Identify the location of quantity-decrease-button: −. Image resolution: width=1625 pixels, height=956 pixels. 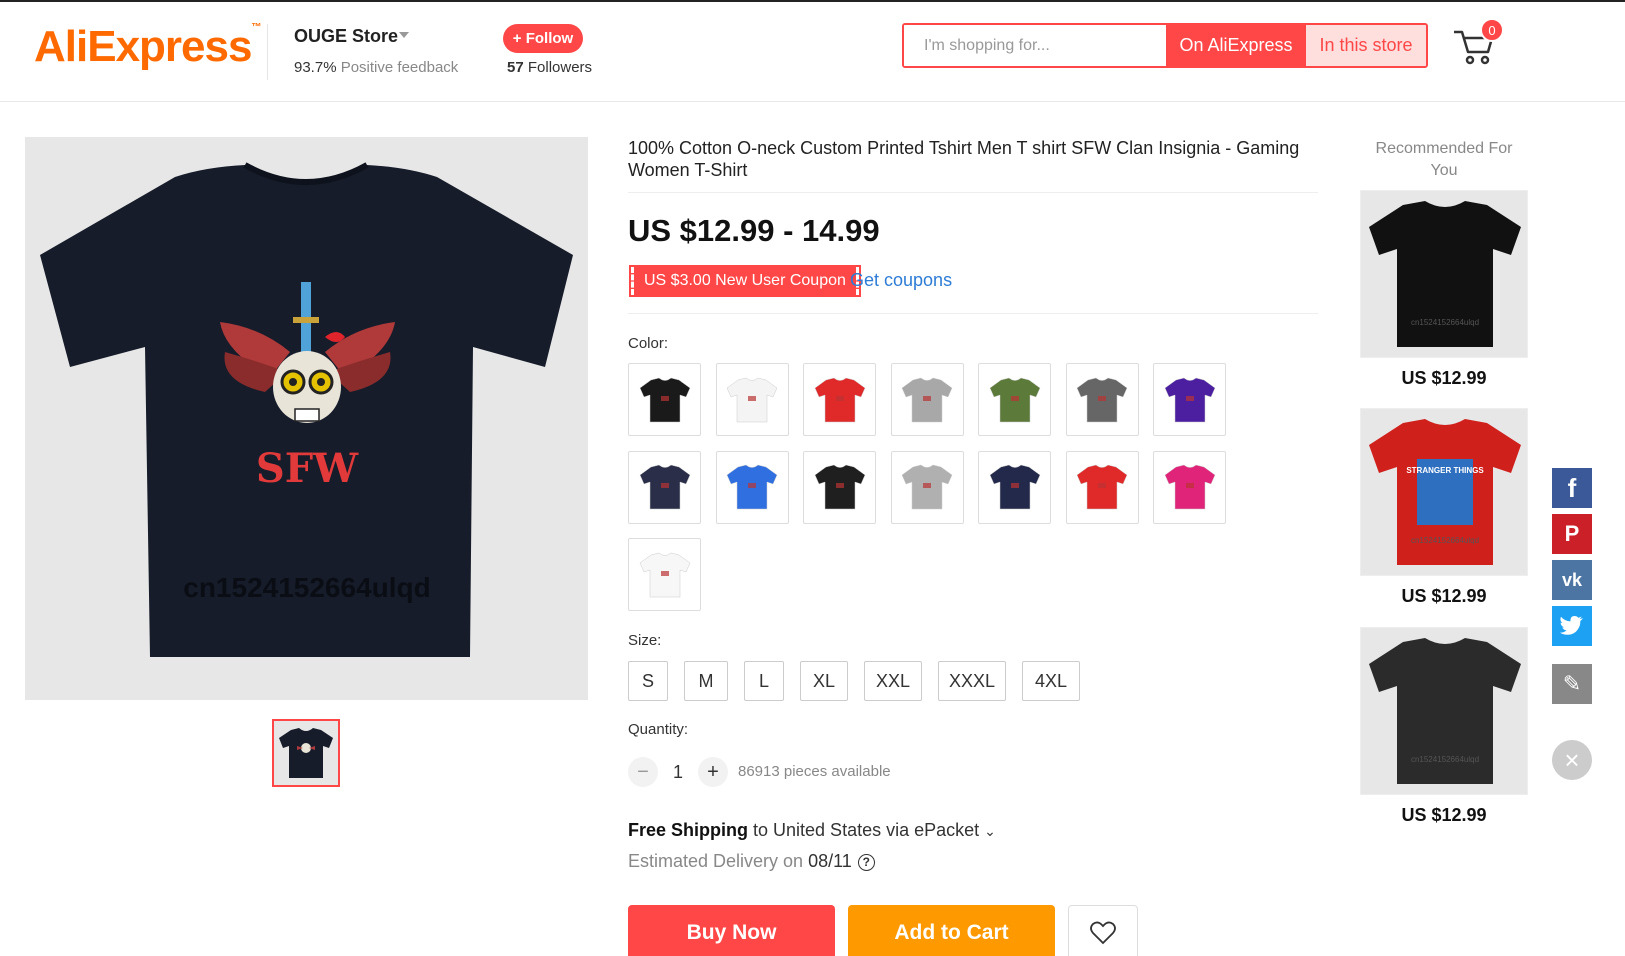
(643, 772).